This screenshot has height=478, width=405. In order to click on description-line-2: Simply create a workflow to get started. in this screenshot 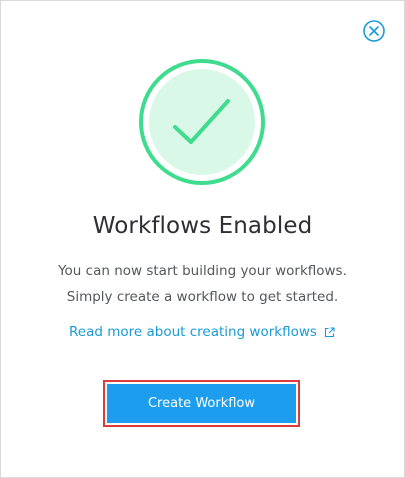, I will do `click(202, 297)`.